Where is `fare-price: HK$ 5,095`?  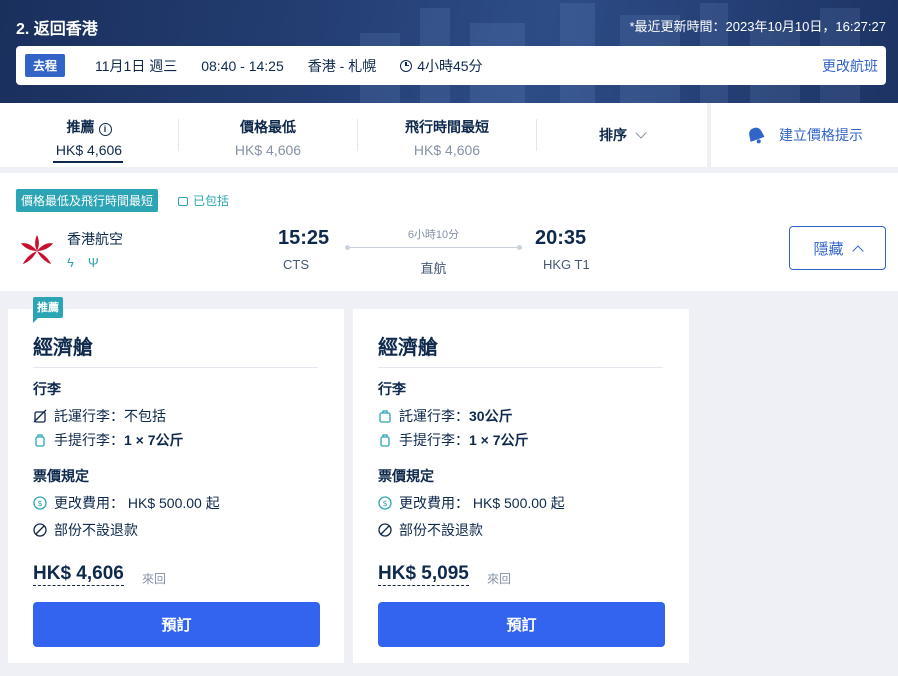
fare-price: HK$ 5,095 is located at coordinates (423, 574).